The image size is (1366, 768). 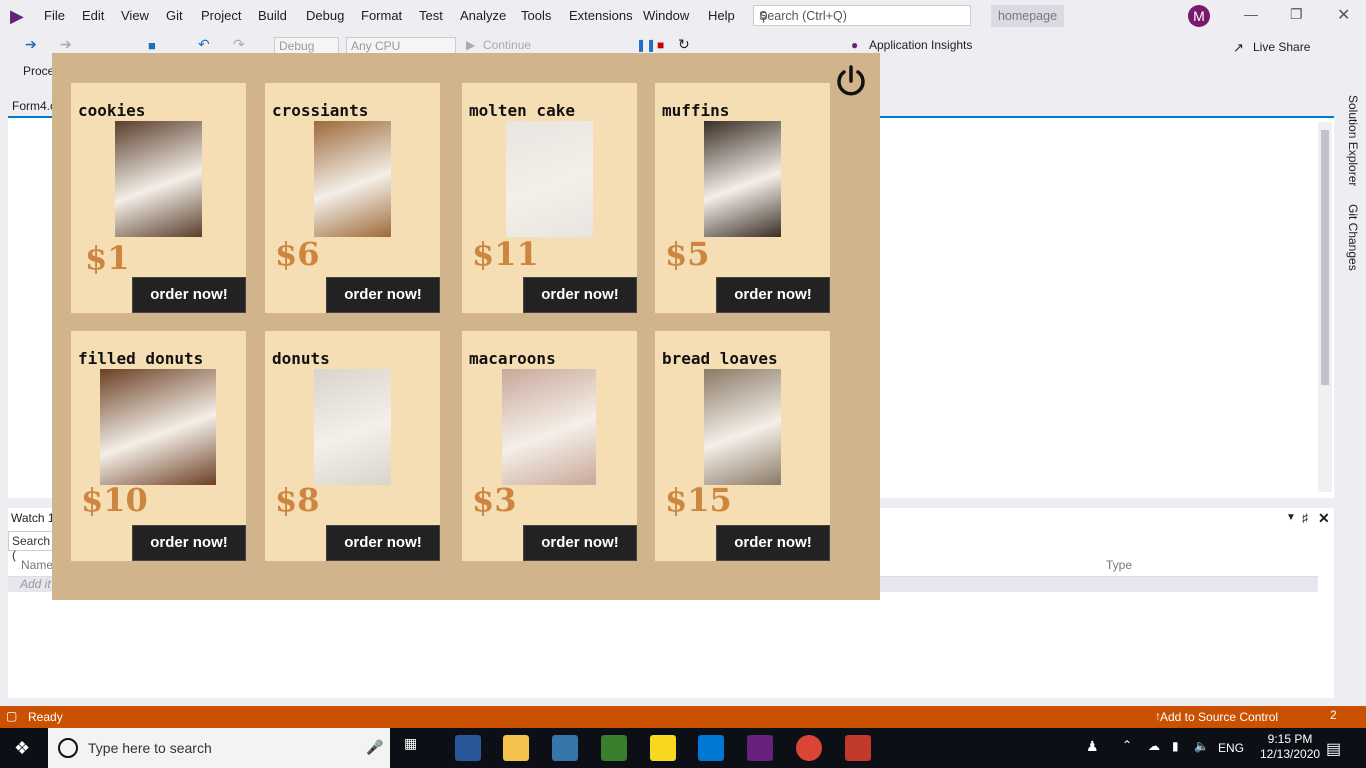 What do you see at coordinates (1238, 47) in the screenshot?
I see `live-share-icon: ↗` at bounding box center [1238, 47].